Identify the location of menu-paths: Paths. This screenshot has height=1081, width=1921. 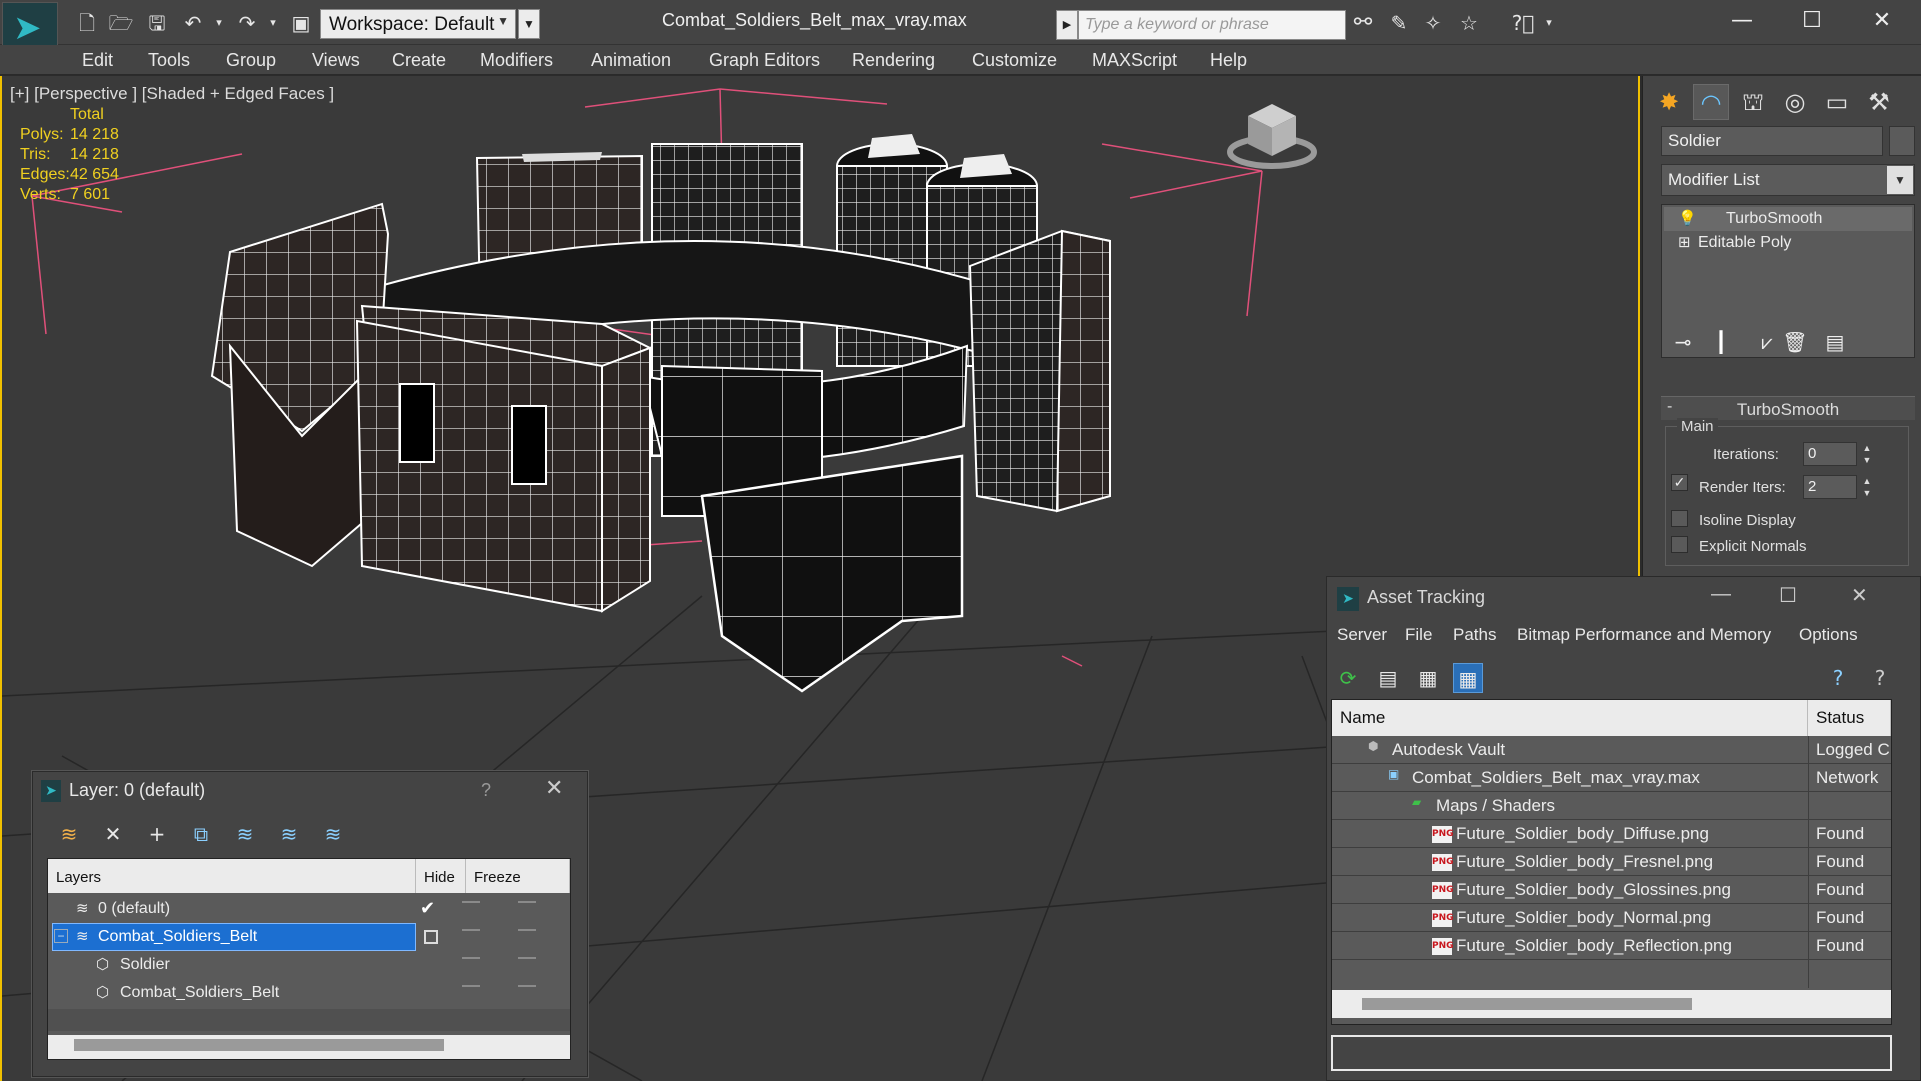
(1474, 635).